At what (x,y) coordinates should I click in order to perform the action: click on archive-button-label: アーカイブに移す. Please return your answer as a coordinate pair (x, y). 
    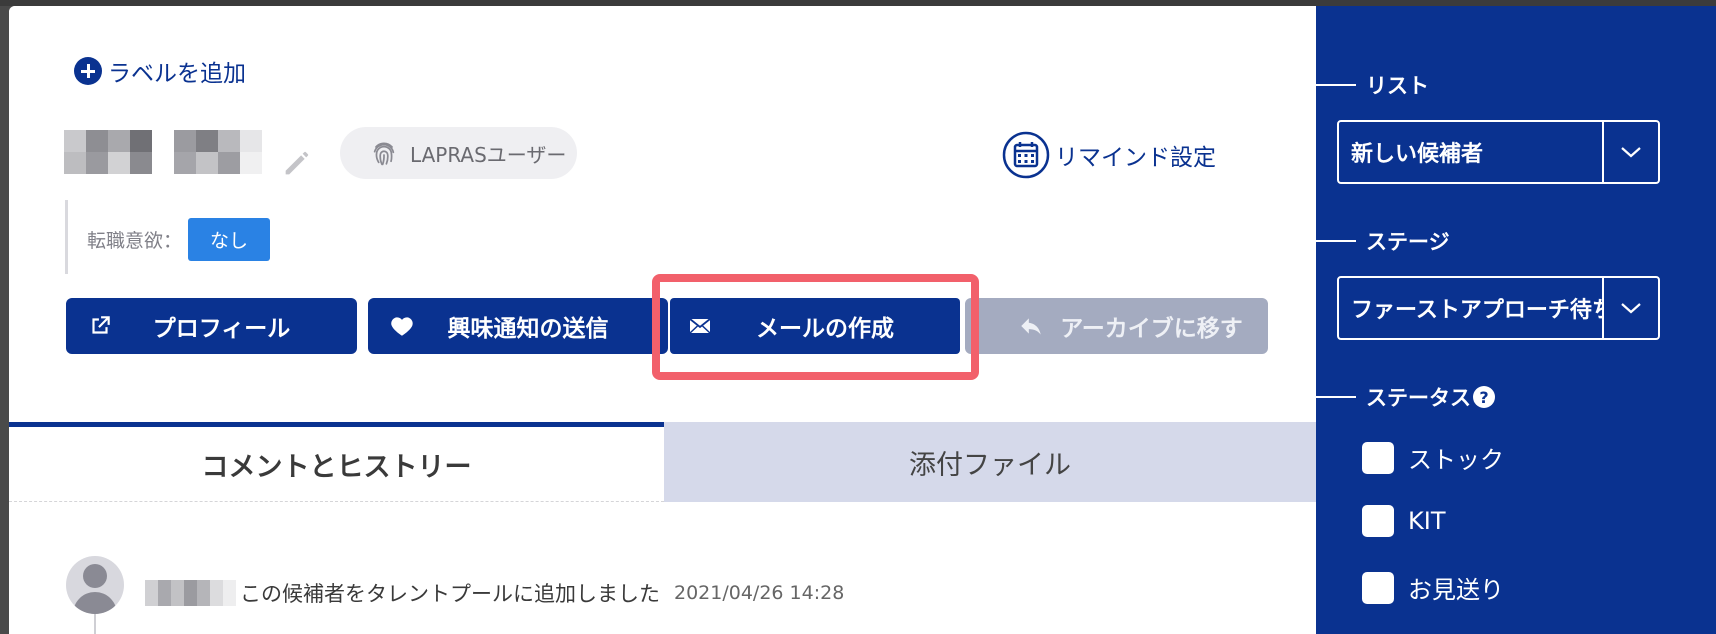
    Looking at the image, I should click on (1151, 329).